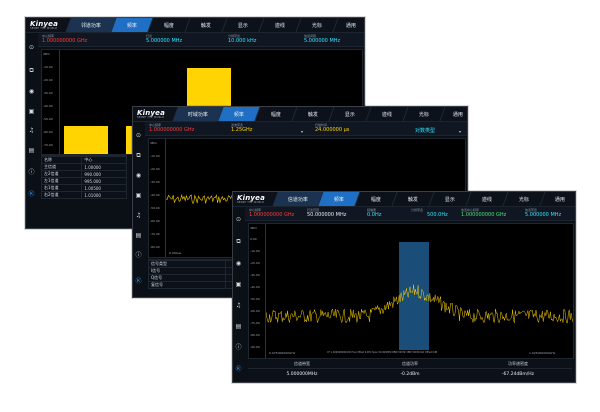  What do you see at coordinates (155, 195) in the screenshot?
I see `y-label: -40.00` at bounding box center [155, 195].